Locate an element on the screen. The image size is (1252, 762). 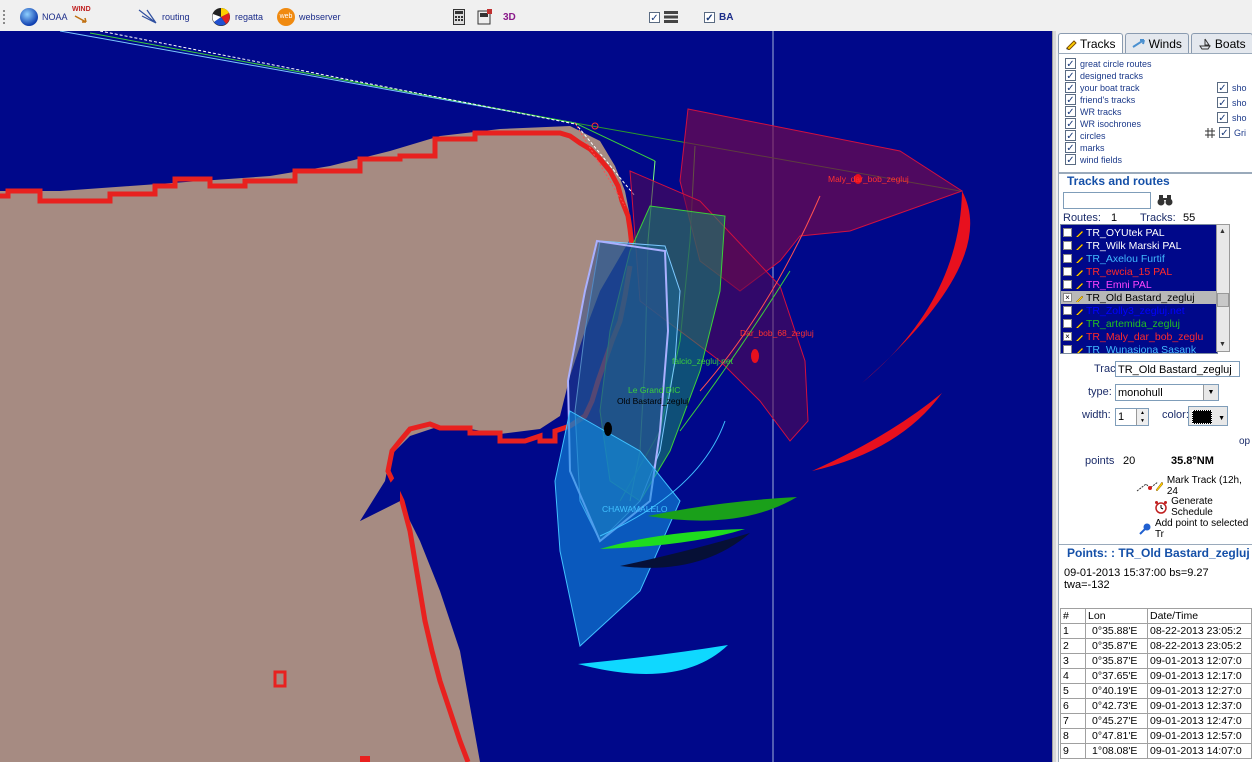
noaa-button: NOAA is located at coordinates (44, 17).